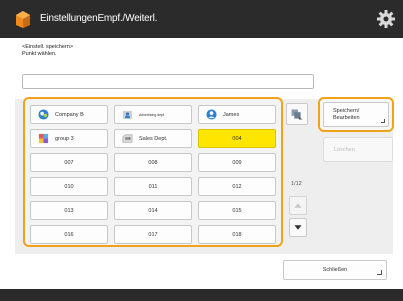 The width and height of the screenshot is (403, 301). I want to click on grid-cell-label: 009, so click(237, 162).